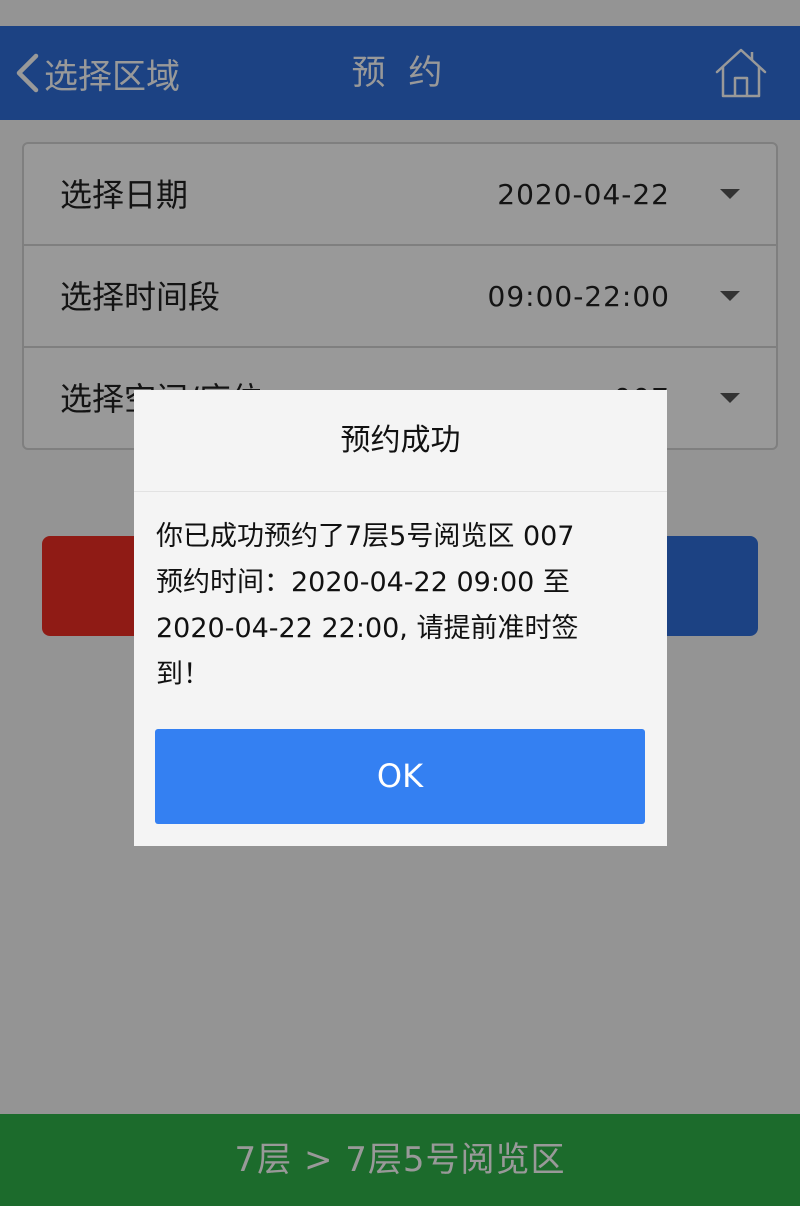 The height and width of the screenshot is (1206, 800). Describe the element at coordinates (365, 536) in the screenshot. I see `dialog-message-line: 你已成功预约了7层5号阅览区 007` at that location.